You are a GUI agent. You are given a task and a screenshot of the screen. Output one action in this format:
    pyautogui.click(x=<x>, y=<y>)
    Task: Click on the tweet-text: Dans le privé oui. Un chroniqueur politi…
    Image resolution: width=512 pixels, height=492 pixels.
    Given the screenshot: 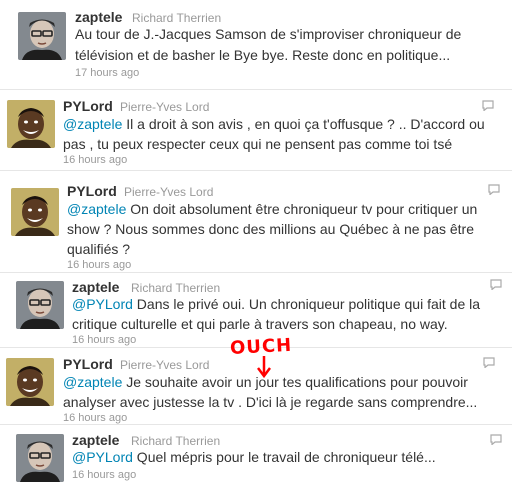 What is the action you would take?
    pyautogui.click(x=306, y=304)
    